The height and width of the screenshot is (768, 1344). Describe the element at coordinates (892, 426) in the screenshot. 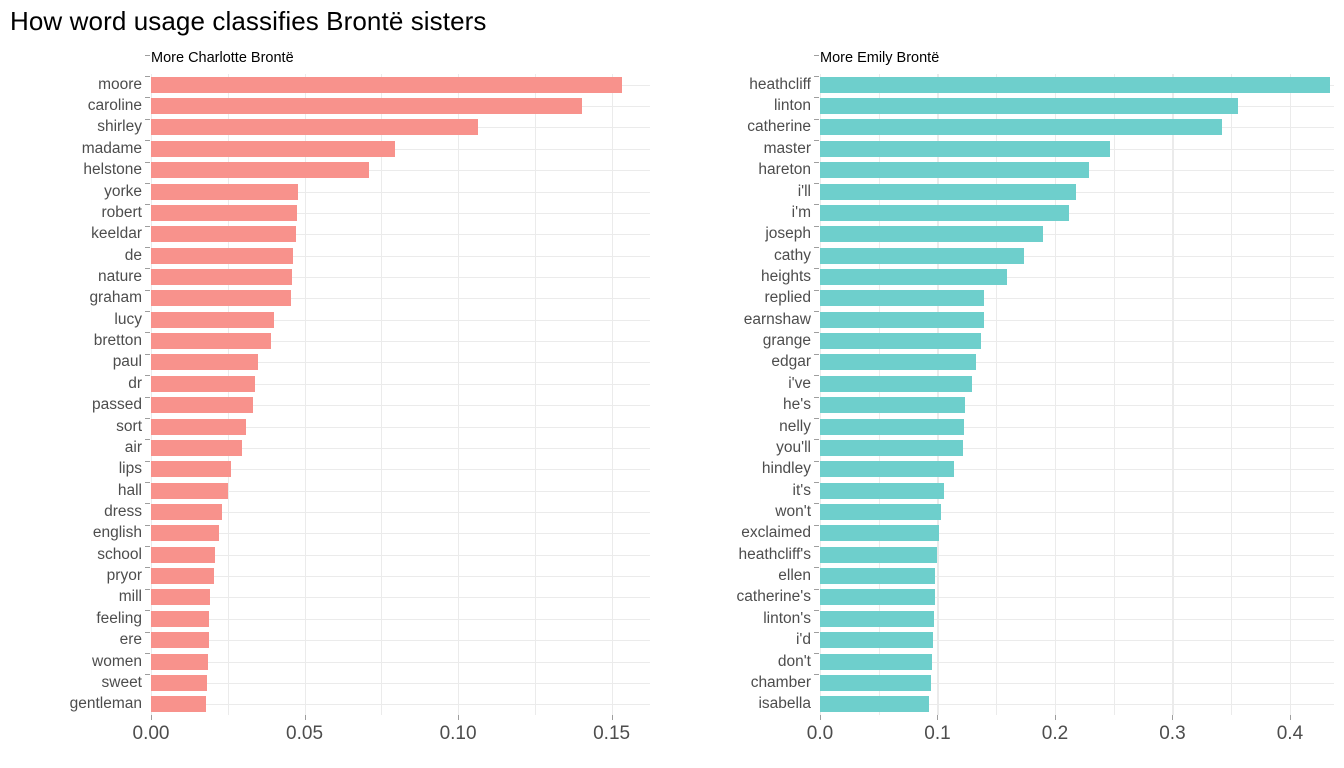

I see `bar-nelly` at that location.